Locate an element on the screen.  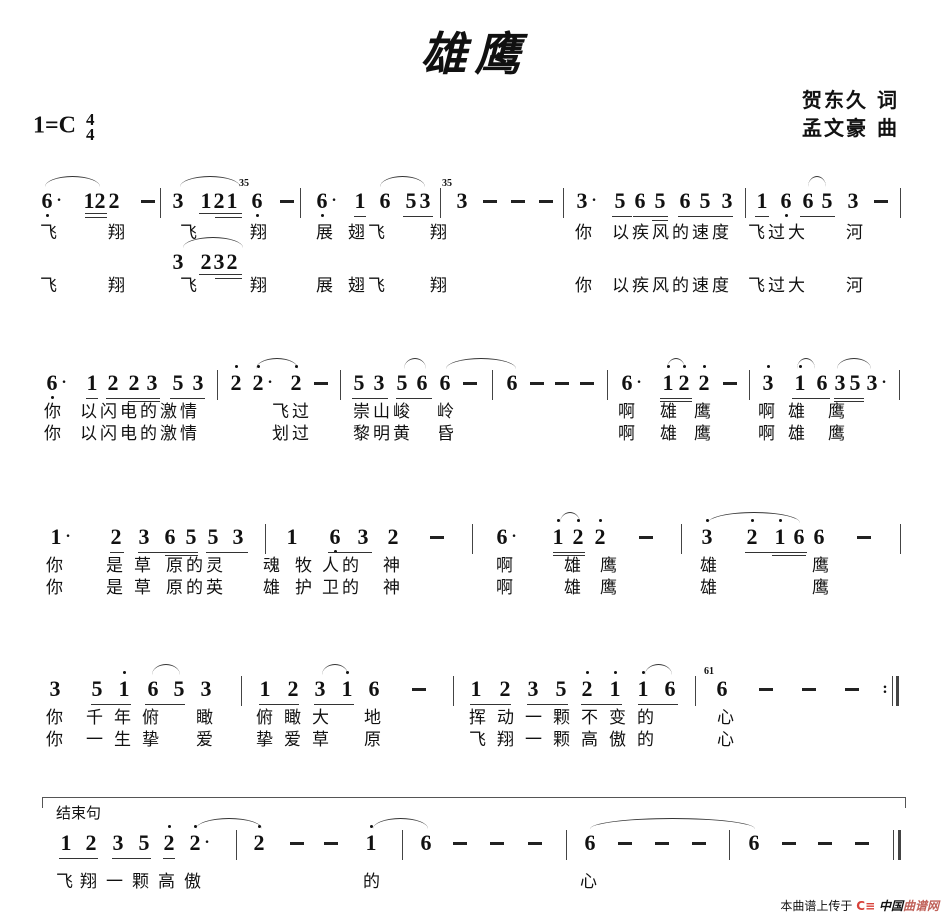
lyric-word: 颗 is located at coordinates (563, 740).